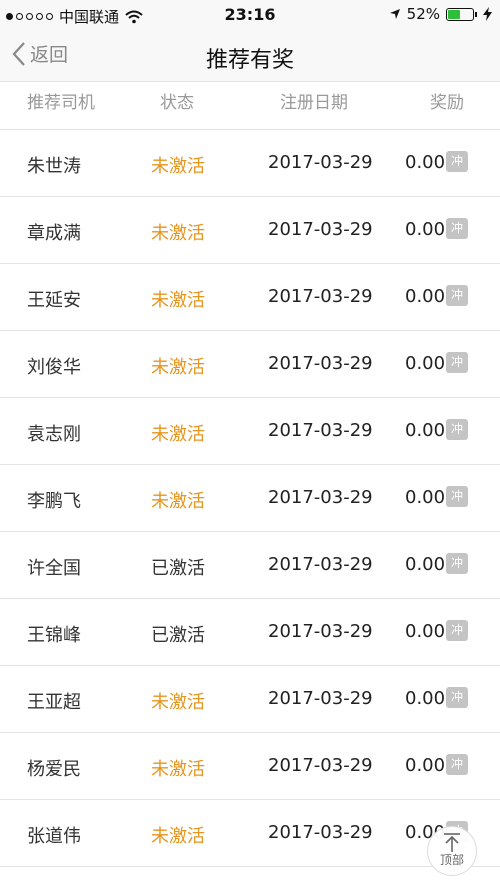 The height and width of the screenshot is (890, 500). Describe the element at coordinates (314, 103) in the screenshot. I see `header-register-date: 注册日期` at that location.